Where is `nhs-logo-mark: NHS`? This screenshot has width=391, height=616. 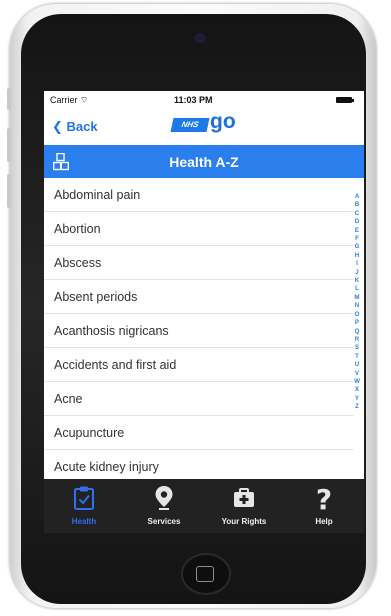 nhs-logo-mark: NHS is located at coordinates (190, 125).